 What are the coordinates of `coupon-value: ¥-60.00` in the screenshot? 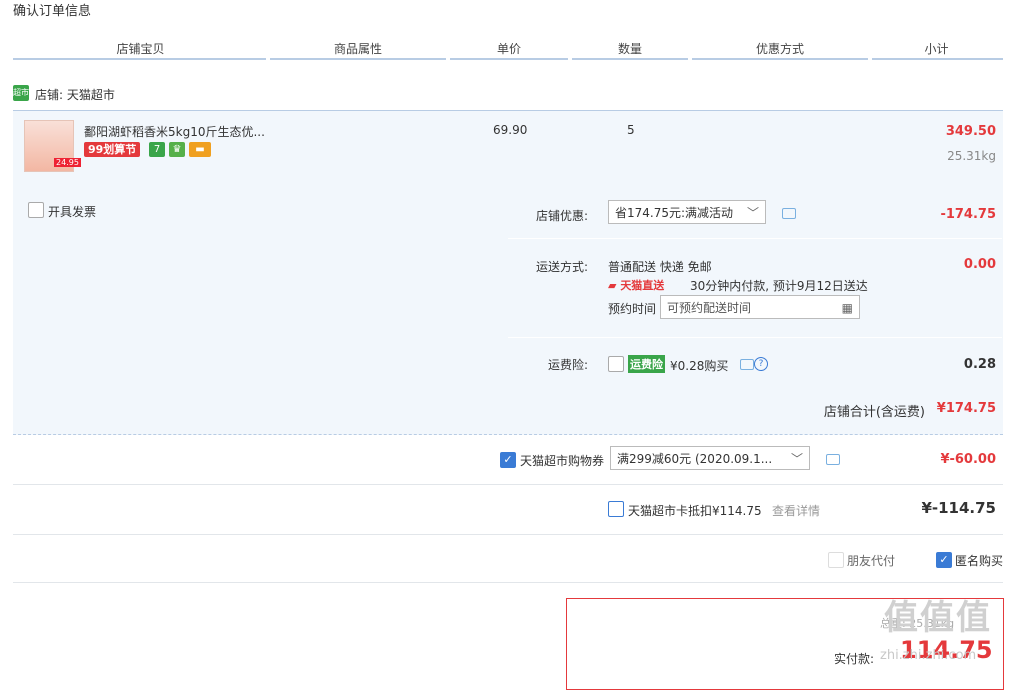 It's located at (968, 459).